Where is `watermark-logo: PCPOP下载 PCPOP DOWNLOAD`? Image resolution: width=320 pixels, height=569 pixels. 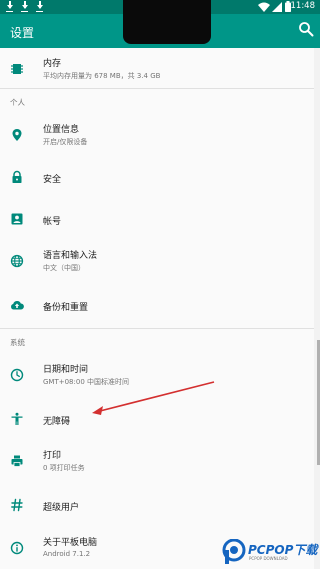 watermark-logo: PCPOP下载 PCPOP DOWNLOAD is located at coordinates (268, 553).